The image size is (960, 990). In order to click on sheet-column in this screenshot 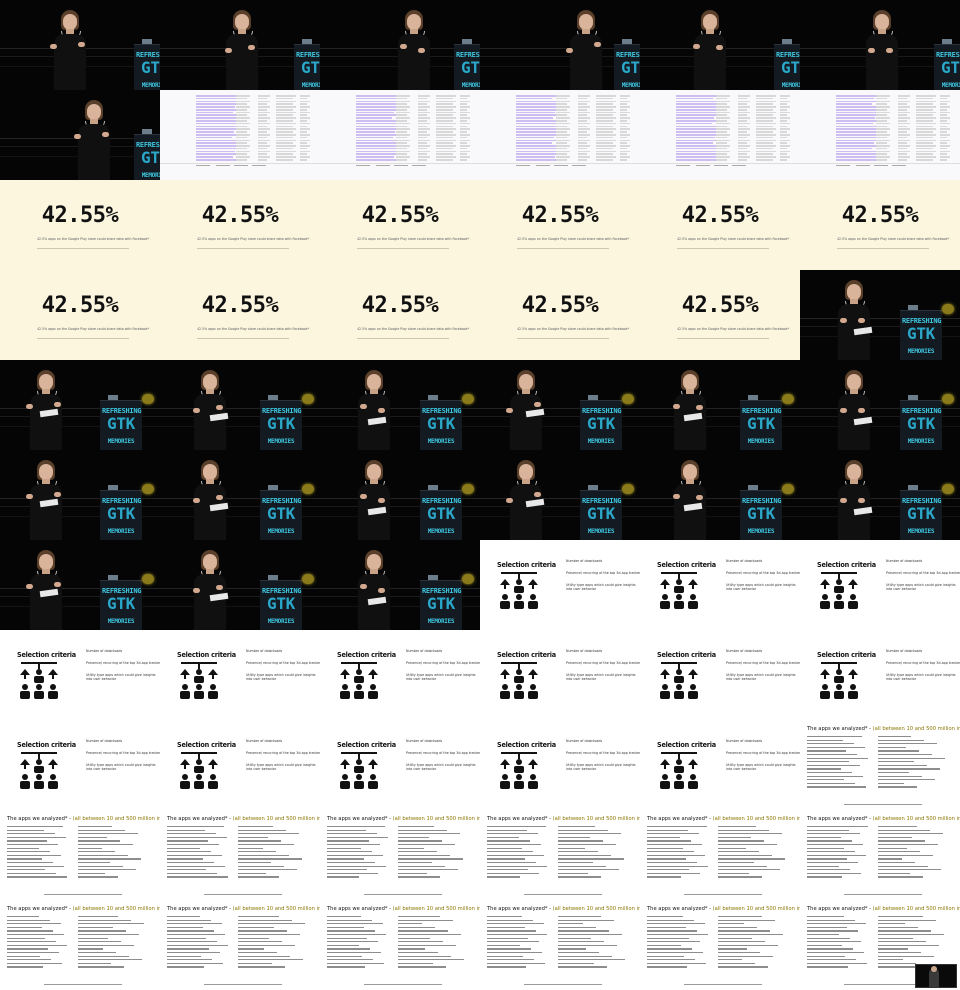, I will do `click(587, 128)`.